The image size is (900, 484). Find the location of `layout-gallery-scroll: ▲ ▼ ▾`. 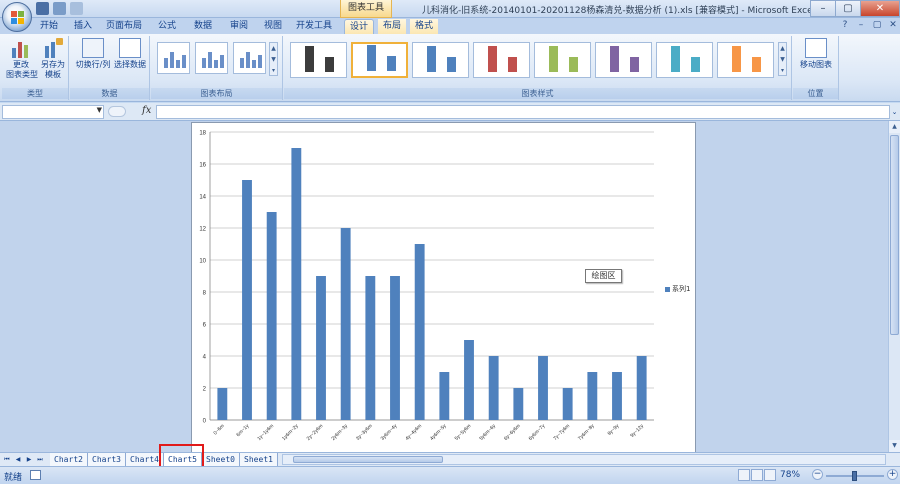

layout-gallery-scroll: ▲ ▼ ▾ is located at coordinates (273, 59).